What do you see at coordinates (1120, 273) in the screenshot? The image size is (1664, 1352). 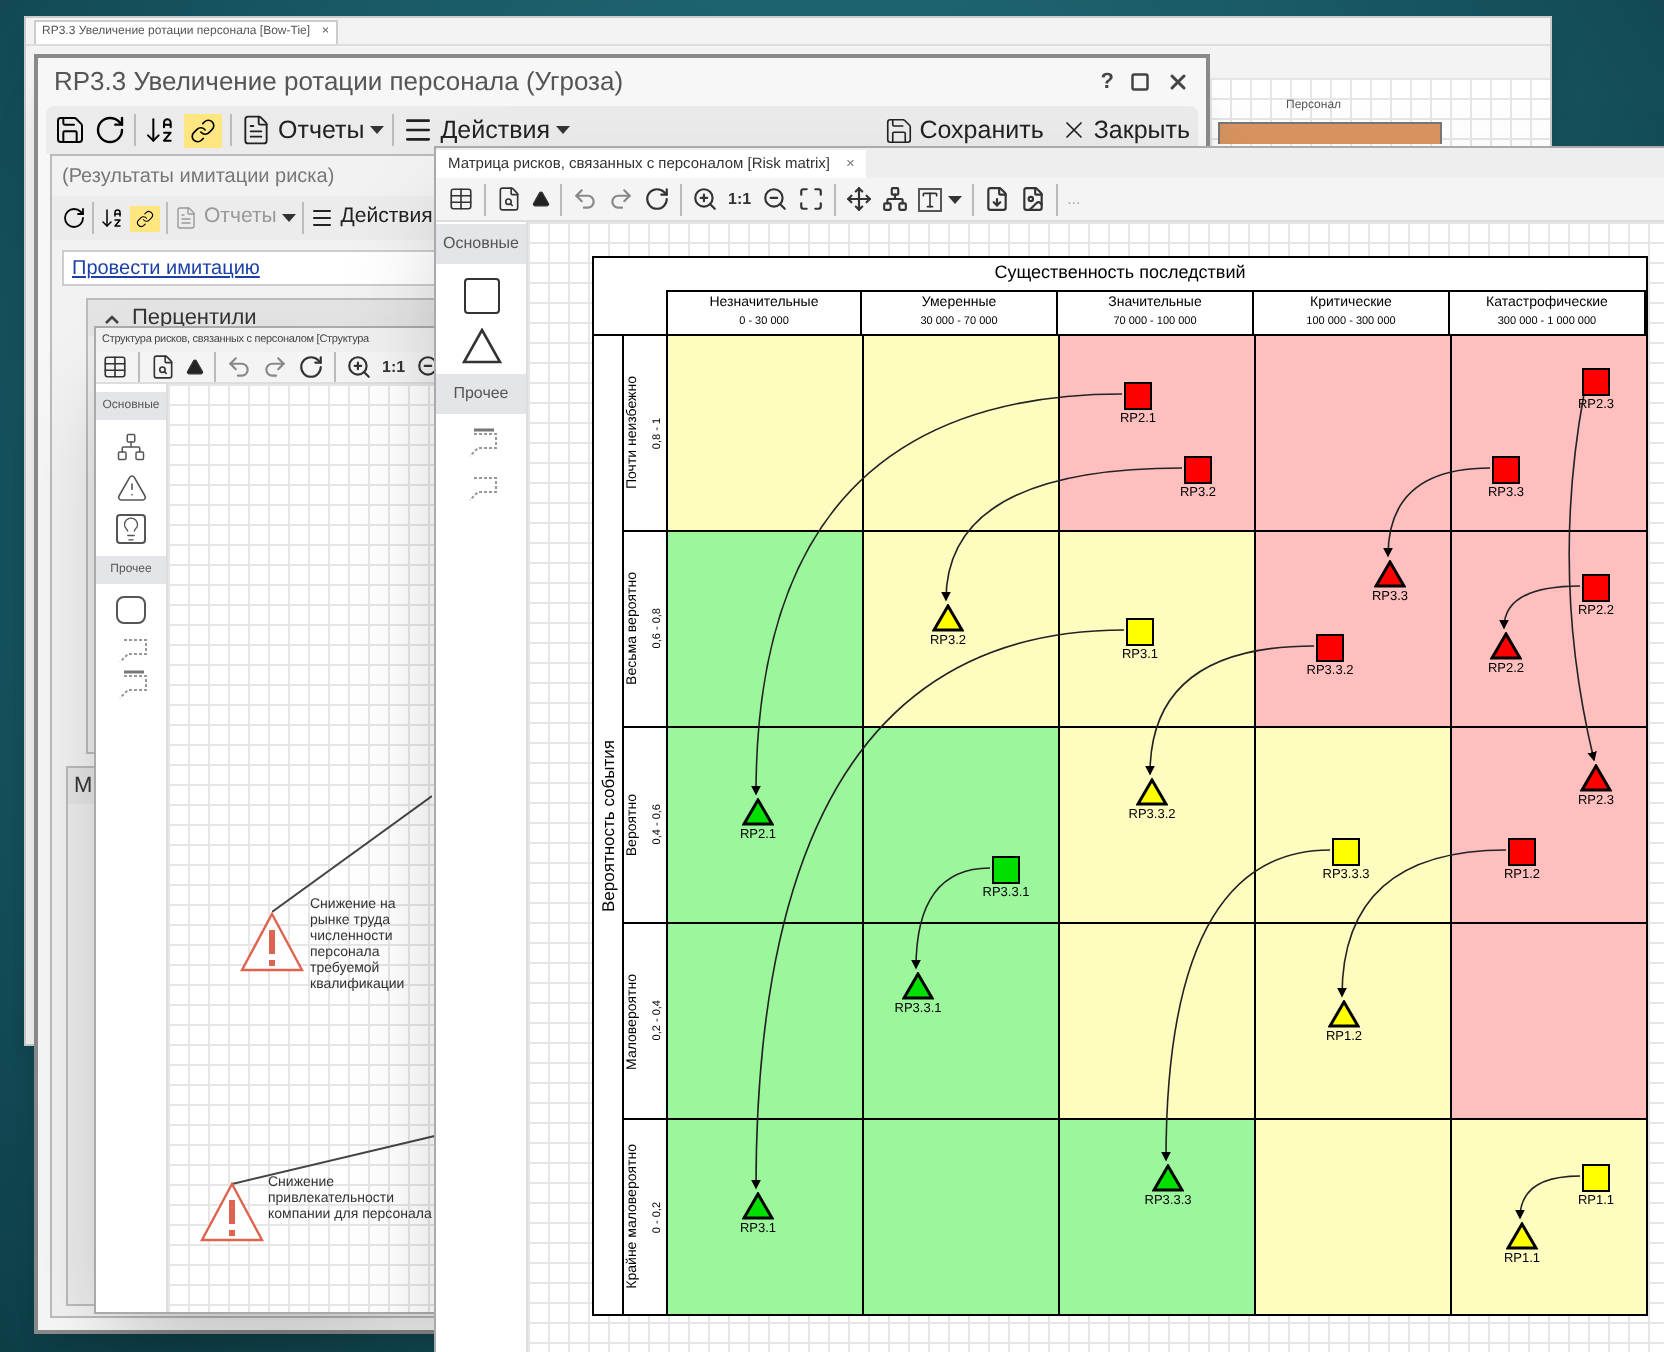 I see `matrix-title: Существенность последствий` at bounding box center [1120, 273].